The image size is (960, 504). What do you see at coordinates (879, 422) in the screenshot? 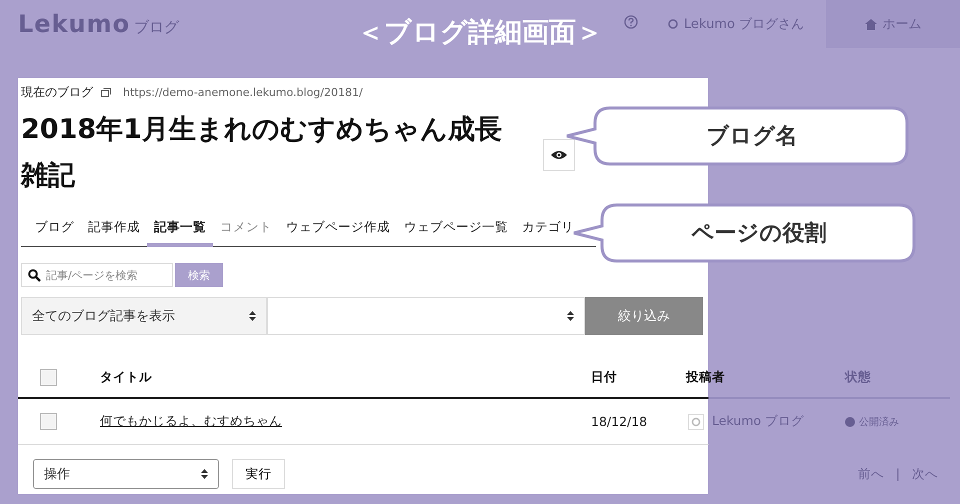
I see `status-cell-text: 公開済み` at bounding box center [879, 422].